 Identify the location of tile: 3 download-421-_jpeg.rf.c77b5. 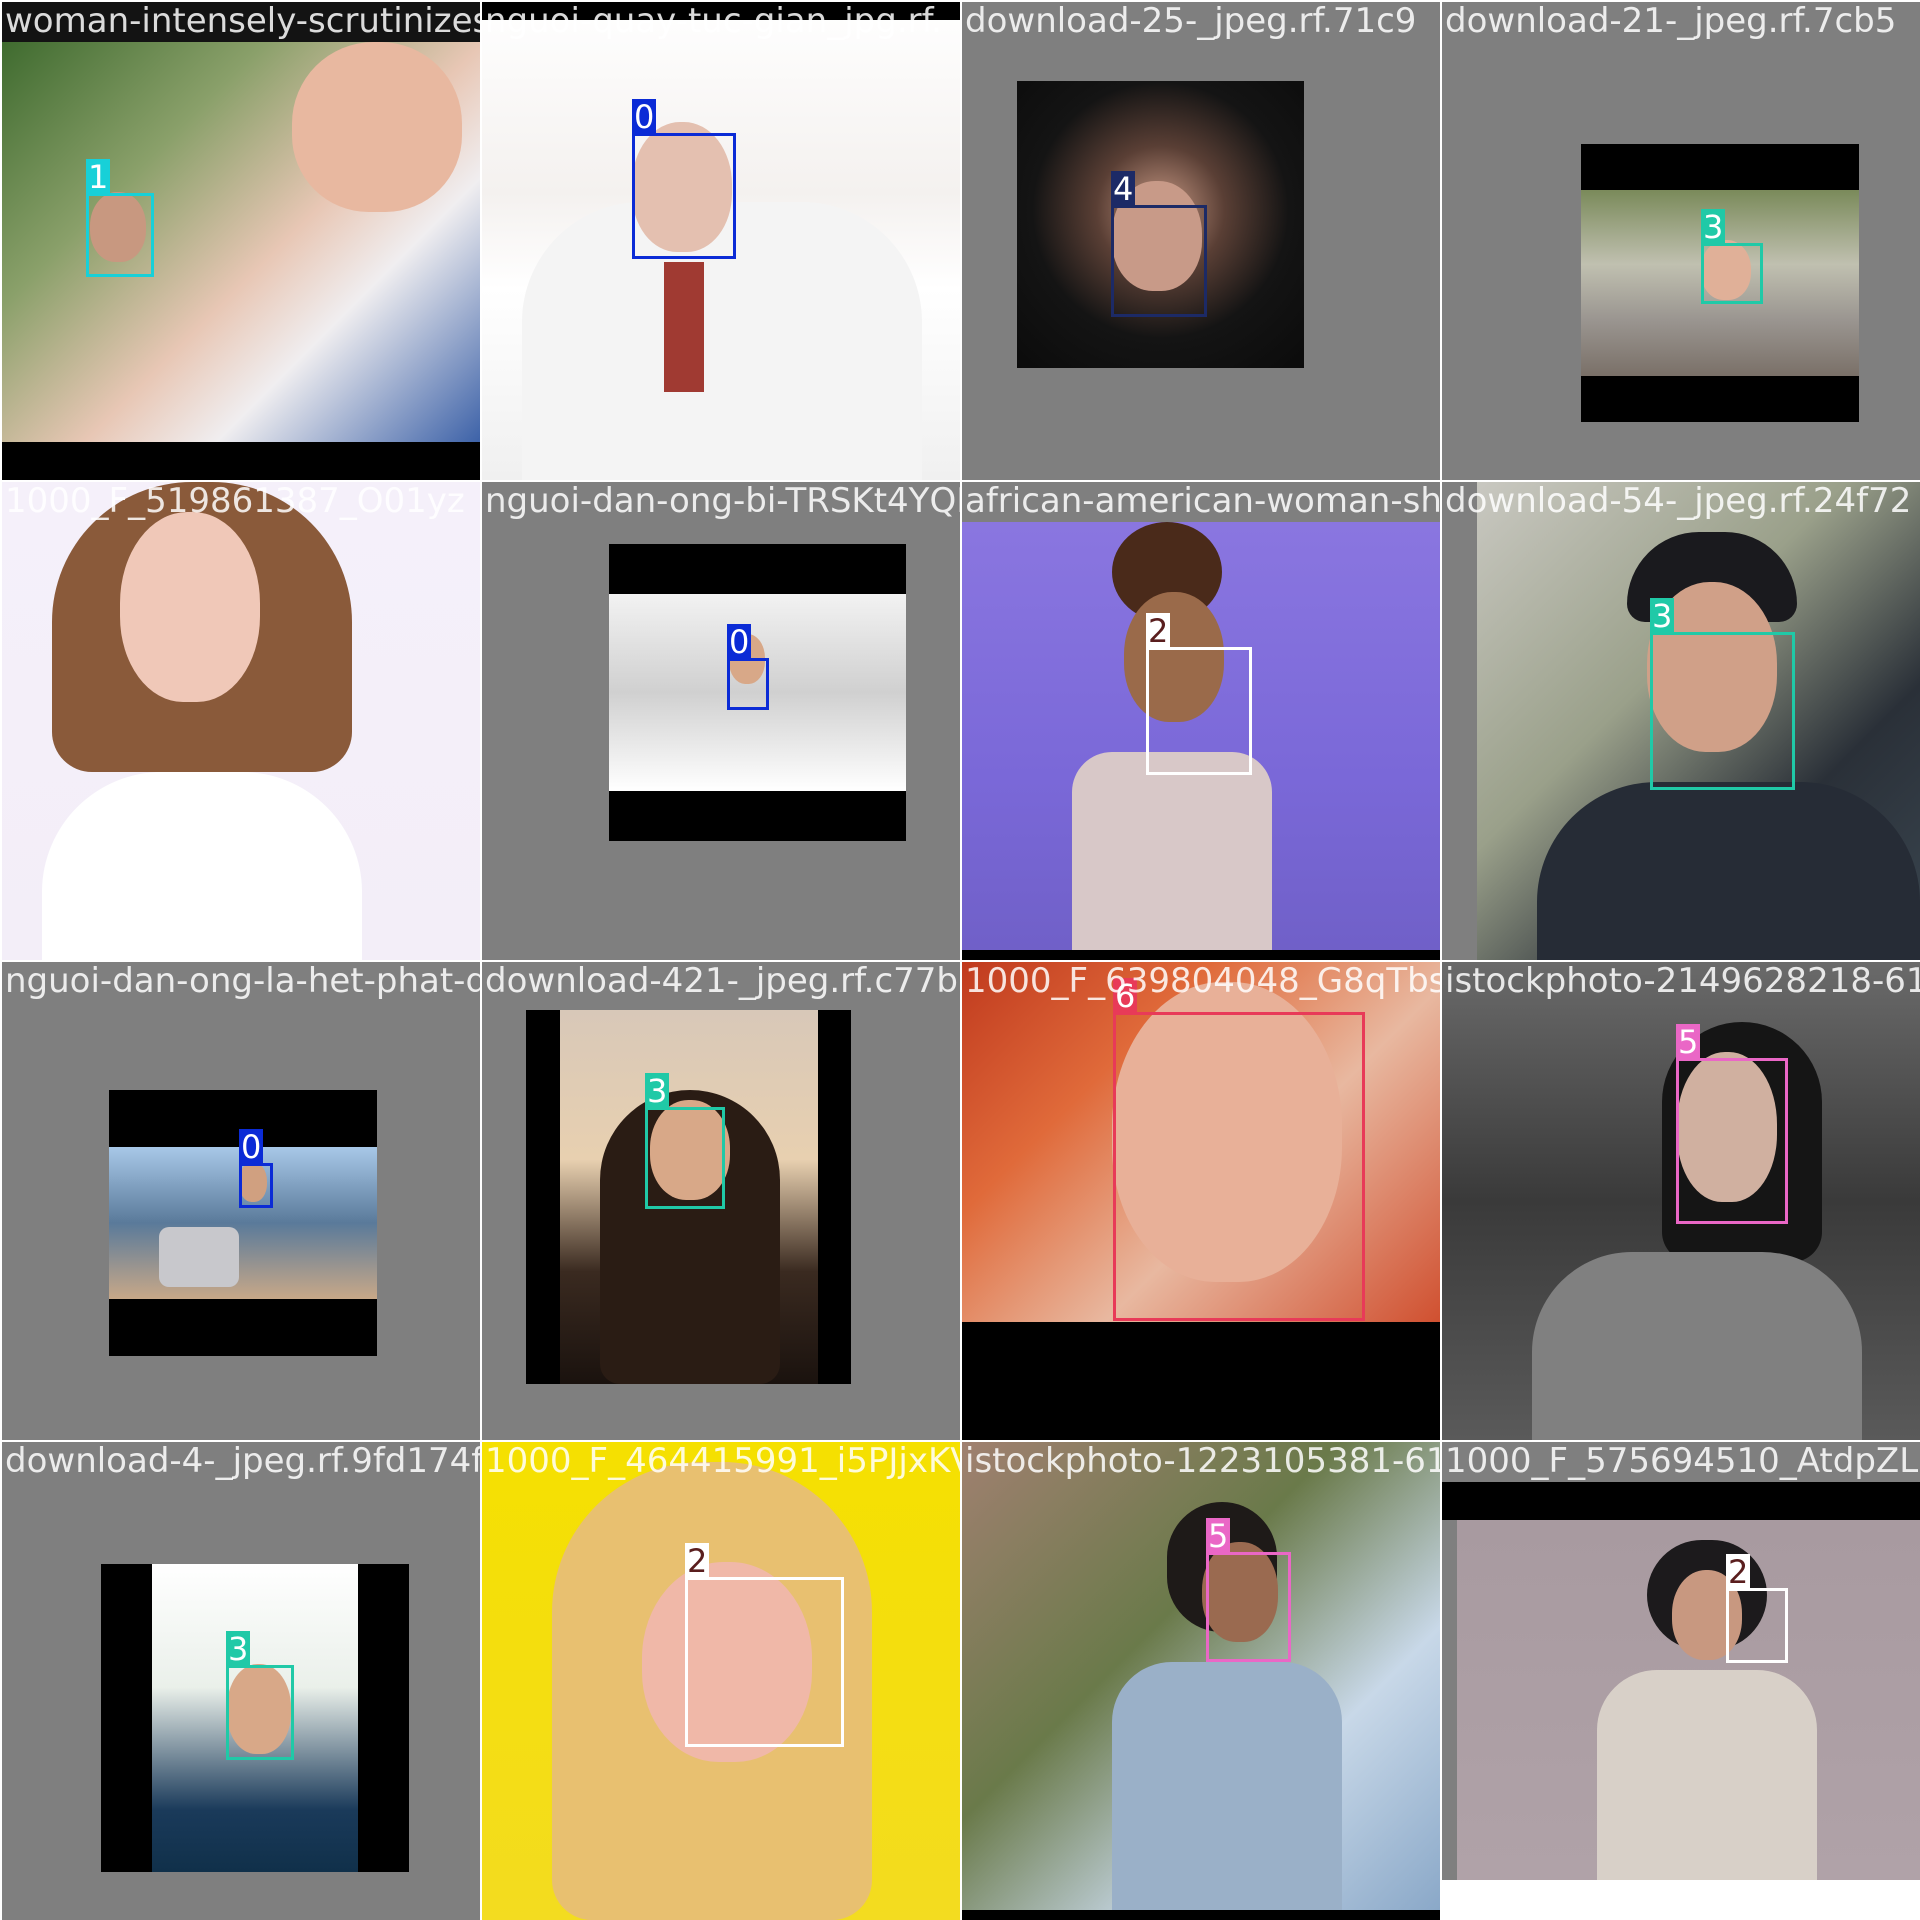
(721, 1201).